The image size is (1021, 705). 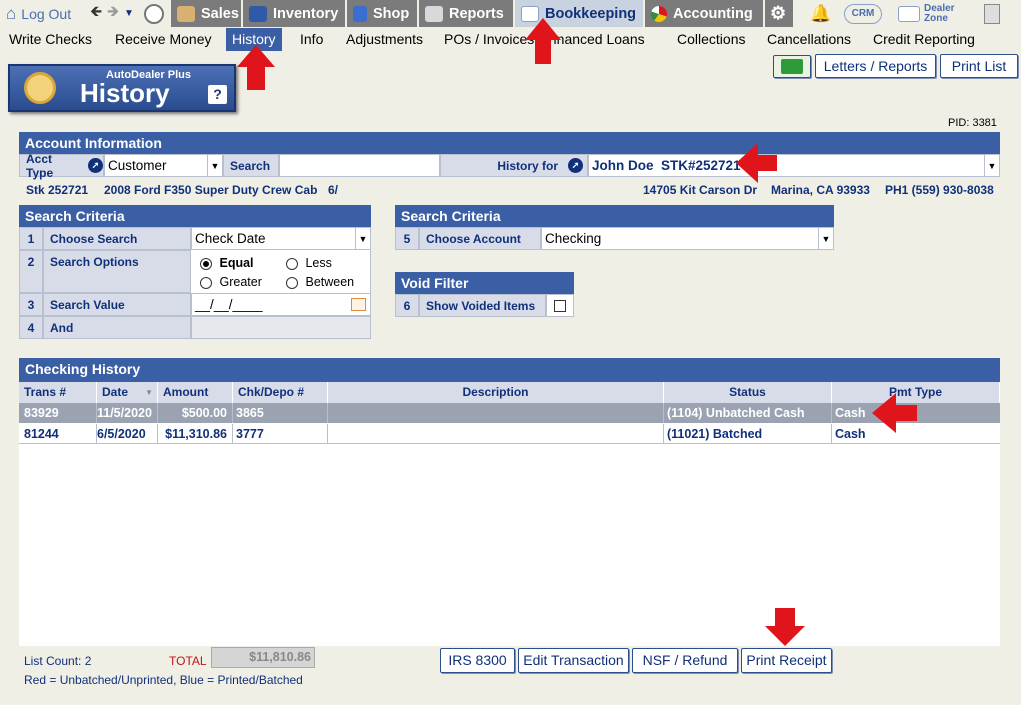 I want to click on left-arrow-history-for, so click(x=756, y=163).